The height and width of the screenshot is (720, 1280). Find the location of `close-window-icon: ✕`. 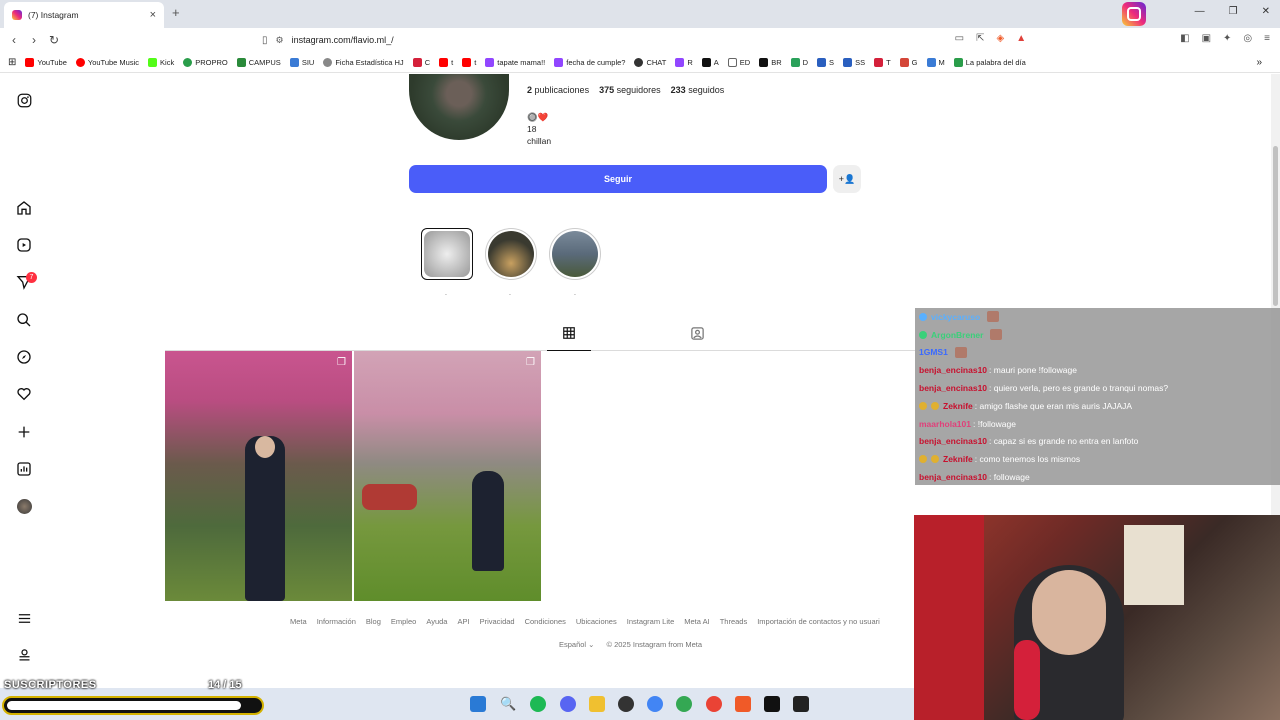

close-window-icon: ✕ is located at coordinates (1266, 11).